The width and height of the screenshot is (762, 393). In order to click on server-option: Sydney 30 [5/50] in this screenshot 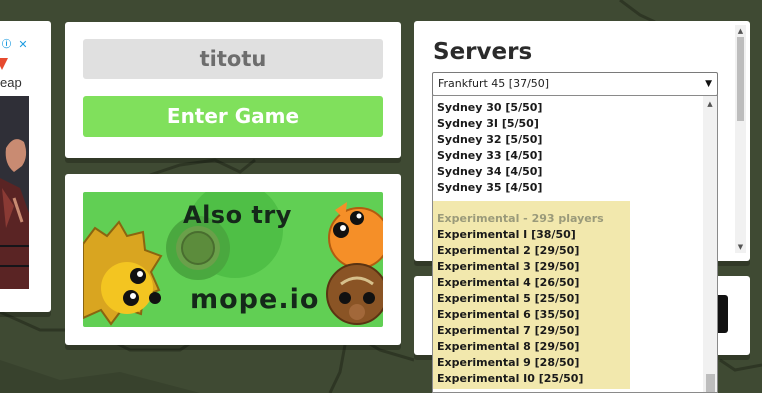, I will do `click(489, 108)`.